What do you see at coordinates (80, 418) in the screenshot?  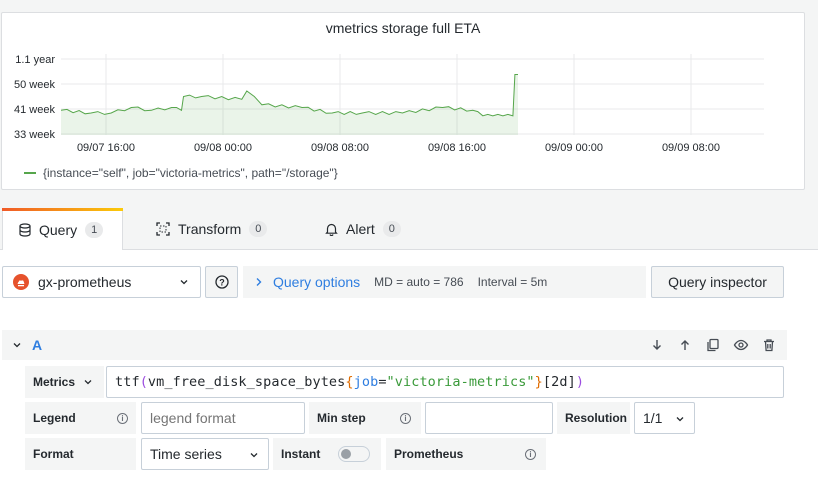 I see `legend-field-label: Legend i` at bounding box center [80, 418].